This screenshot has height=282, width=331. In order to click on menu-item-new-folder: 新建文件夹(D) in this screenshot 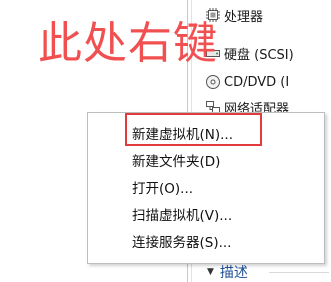, I will do `click(176, 160)`.